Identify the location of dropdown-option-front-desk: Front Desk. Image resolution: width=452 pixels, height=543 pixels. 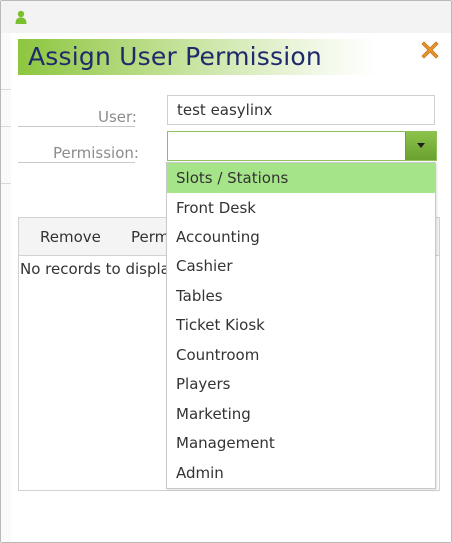
(301, 208).